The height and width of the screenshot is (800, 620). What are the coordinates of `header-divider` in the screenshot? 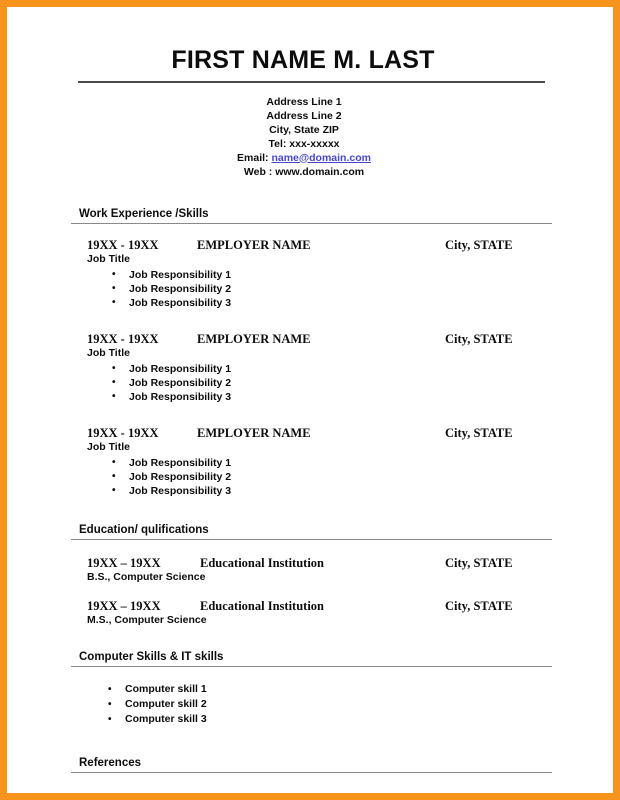 It's located at (311, 81).